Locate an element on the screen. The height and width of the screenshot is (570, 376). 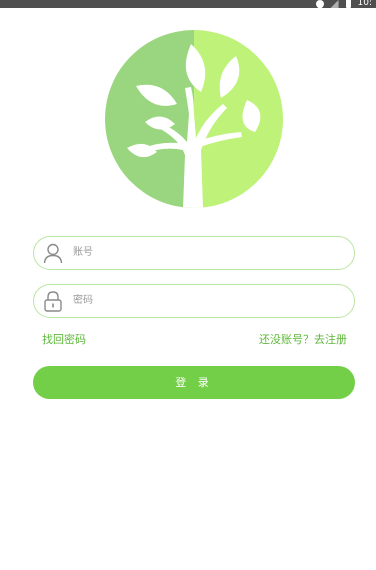
logo-left-half is located at coordinates (149, 119).